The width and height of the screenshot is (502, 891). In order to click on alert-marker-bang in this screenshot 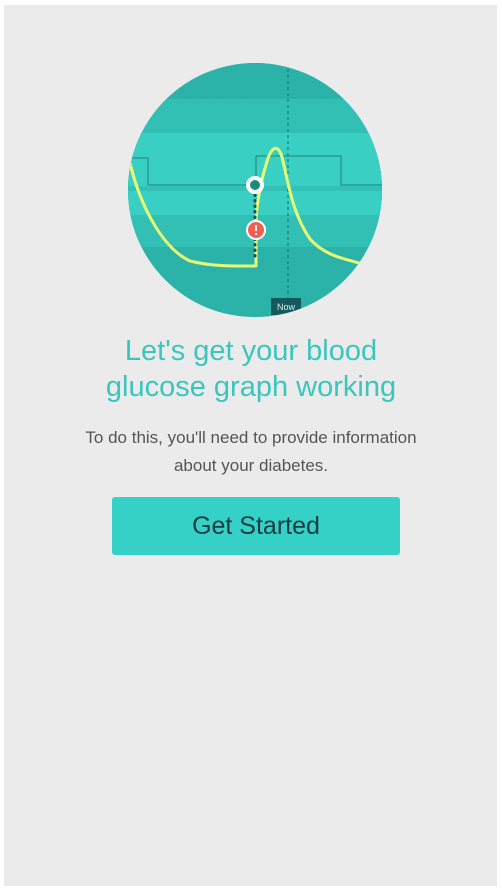, I will do `click(256, 228)`.